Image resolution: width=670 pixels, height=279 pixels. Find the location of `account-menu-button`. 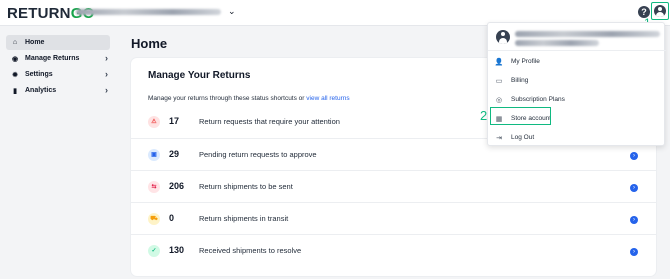

account-menu-button is located at coordinates (660, 11).